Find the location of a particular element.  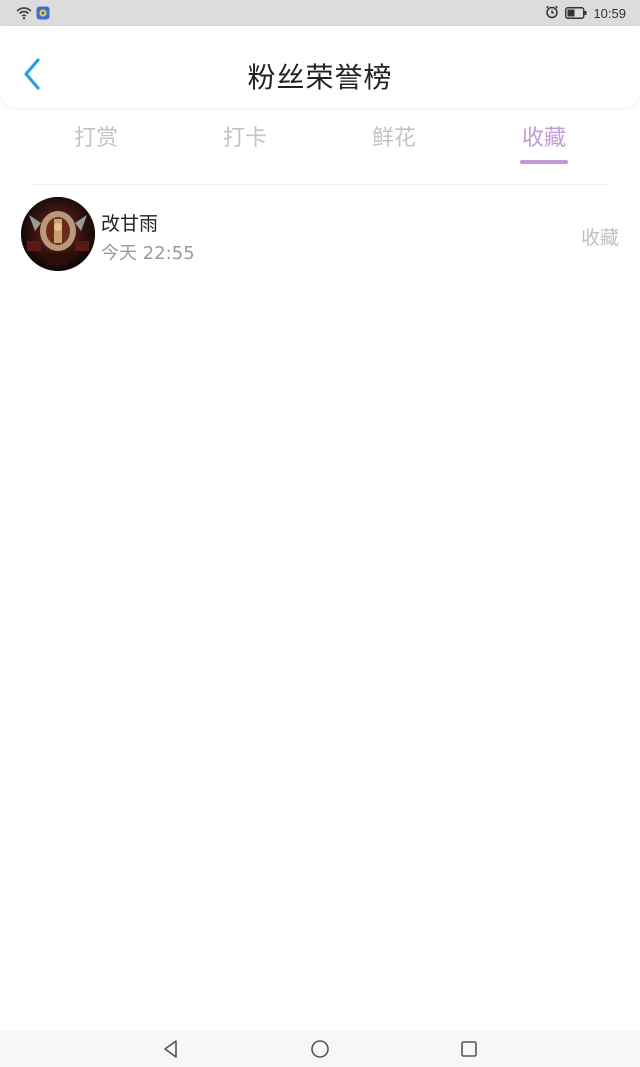

nav-back-button is located at coordinates (171, 1049).